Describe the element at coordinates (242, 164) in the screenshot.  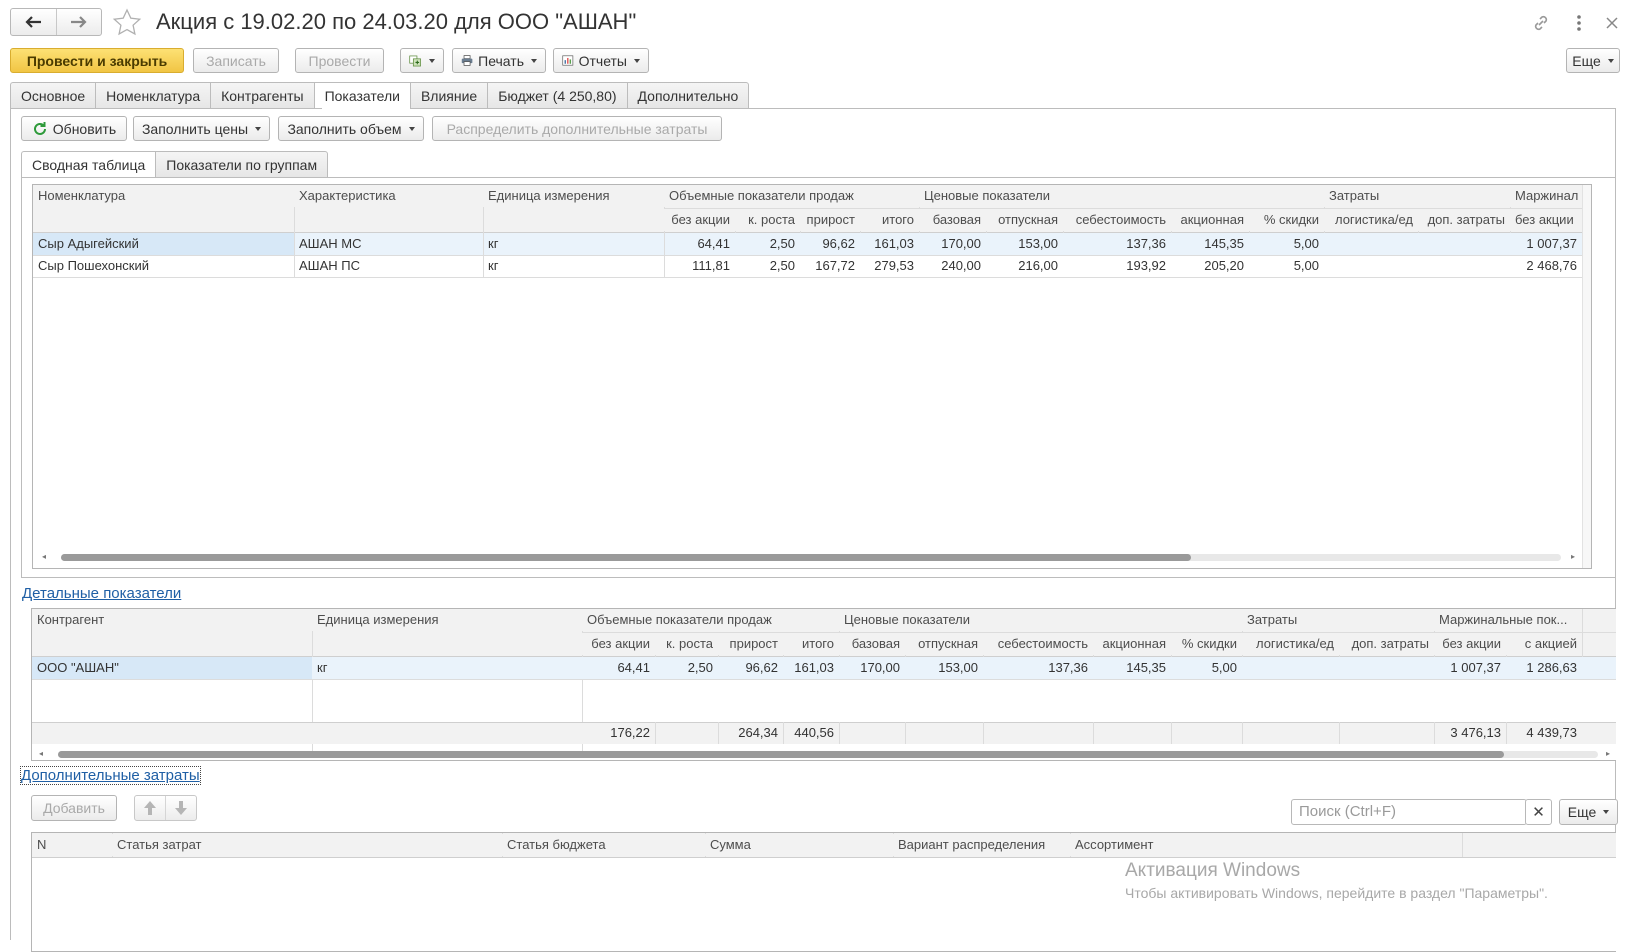
I see `tab-by-groups: Показатели по группам` at that location.